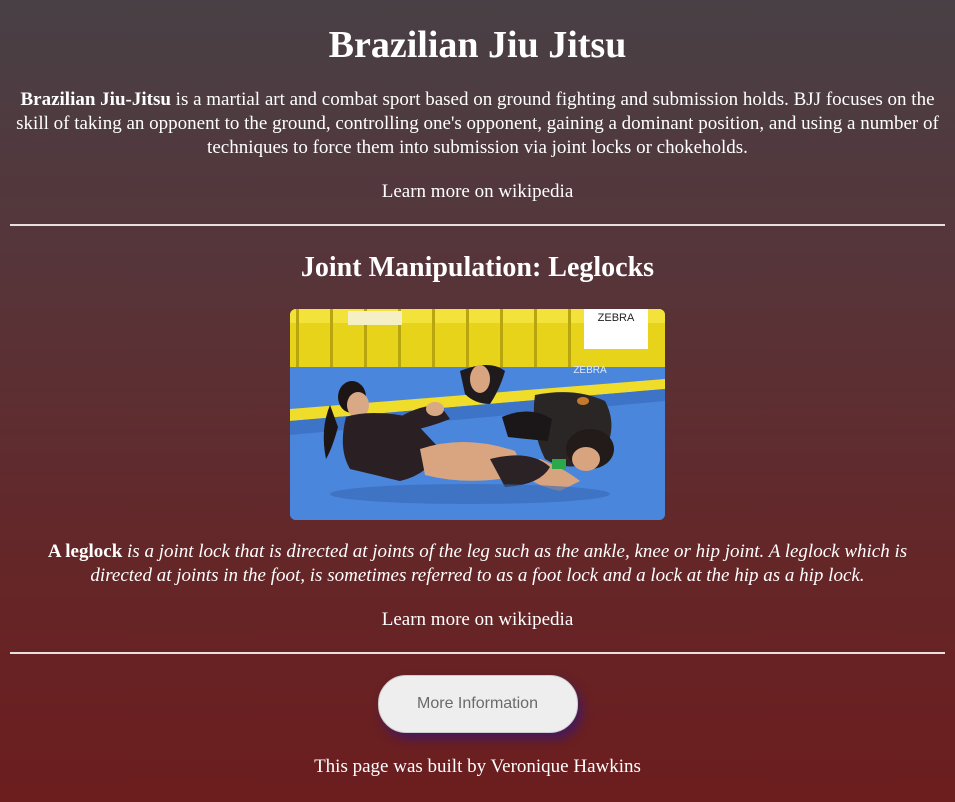  I want to click on more-information-button: More Information, so click(477, 704).